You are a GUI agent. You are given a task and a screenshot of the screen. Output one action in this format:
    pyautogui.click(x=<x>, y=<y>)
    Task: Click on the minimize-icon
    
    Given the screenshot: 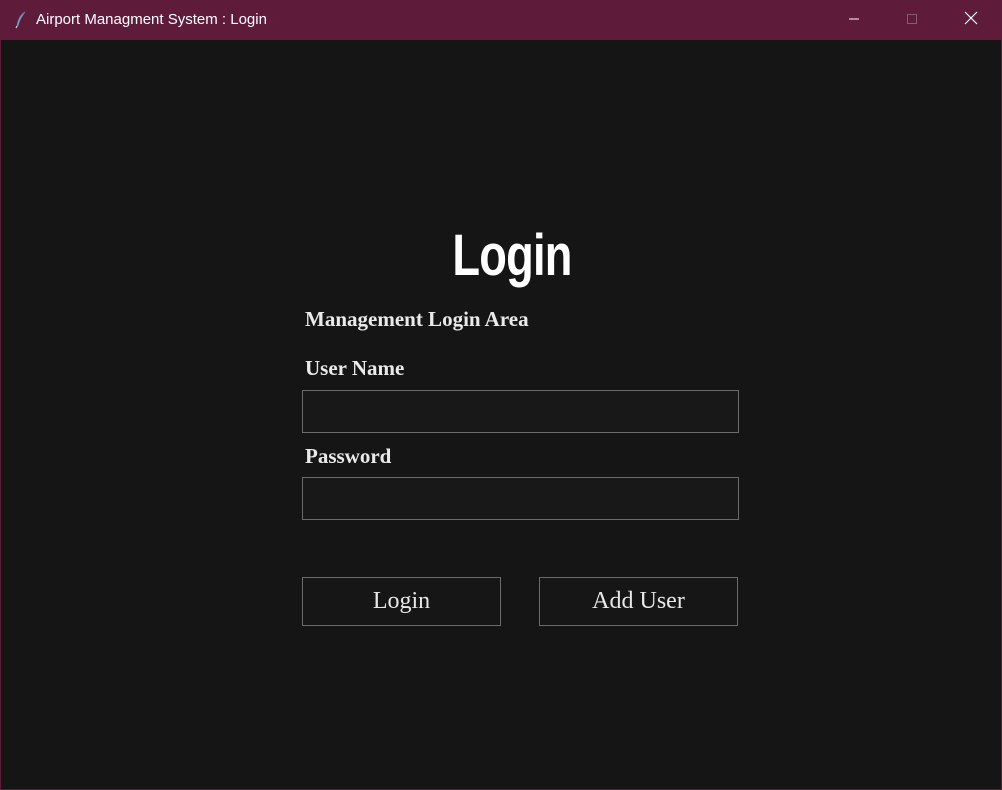 What is the action you would take?
    pyautogui.click(x=854, y=21)
    